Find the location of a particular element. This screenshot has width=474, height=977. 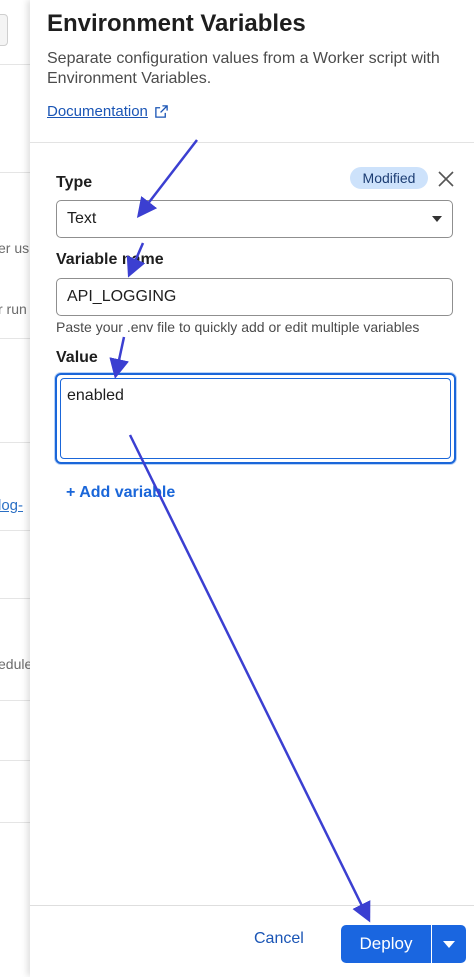

background-page: er us r run log- edule is located at coordinates (15, 488).